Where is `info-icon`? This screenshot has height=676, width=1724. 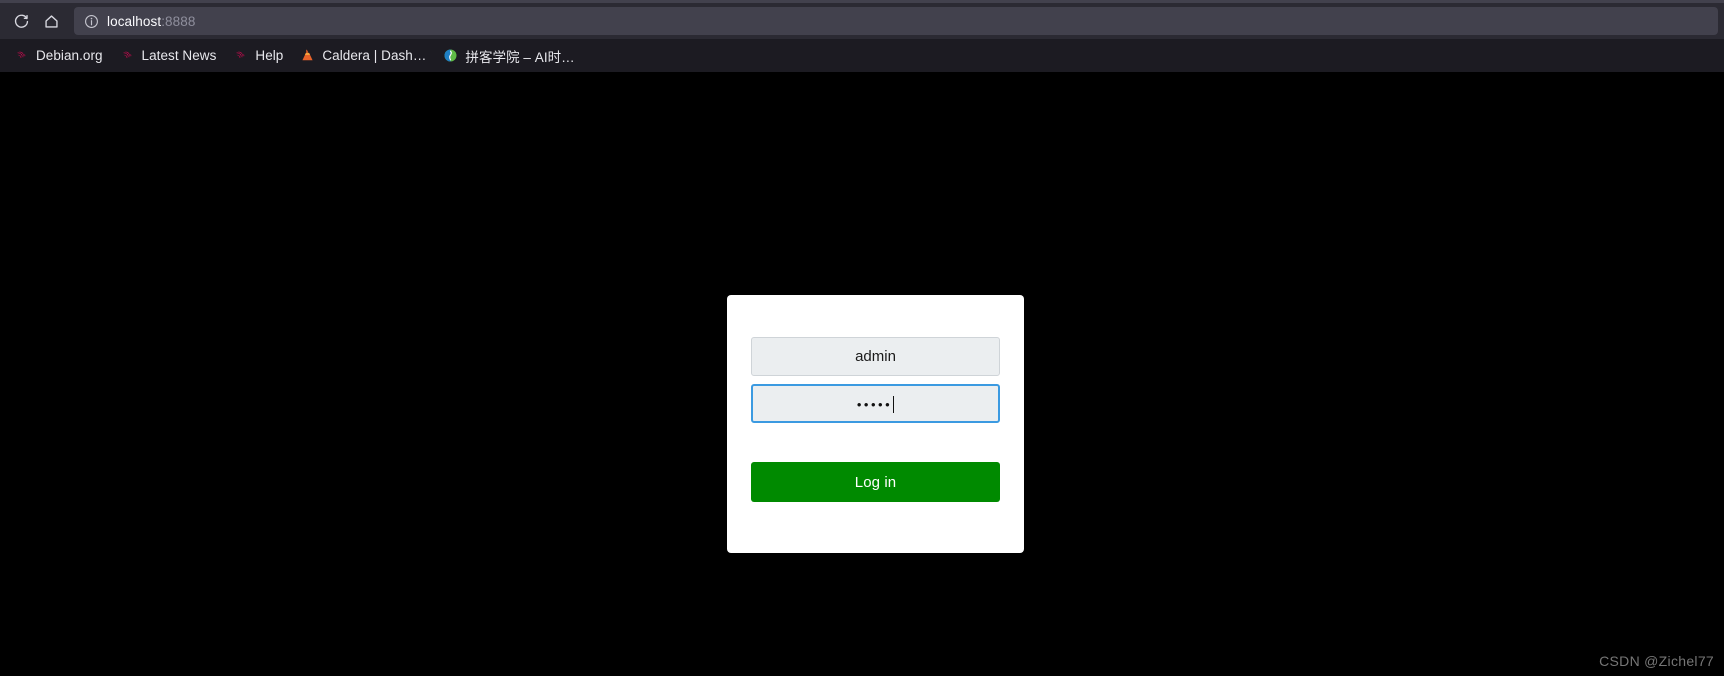 info-icon is located at coordinates (91, 21).